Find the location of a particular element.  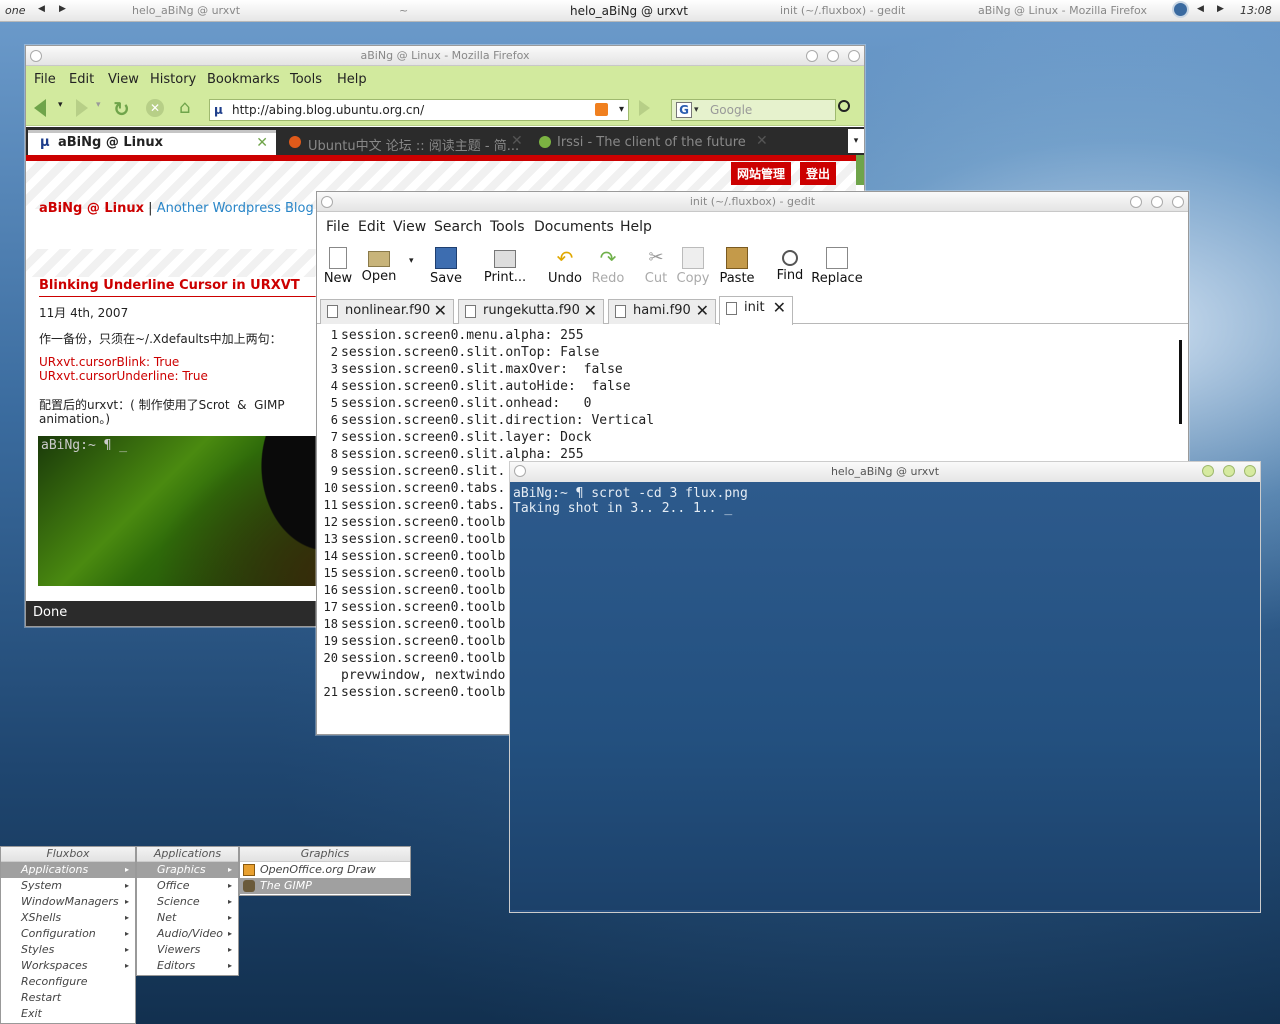

menu-item-editors: Editors ▸ is located at coordinates (187, 966).